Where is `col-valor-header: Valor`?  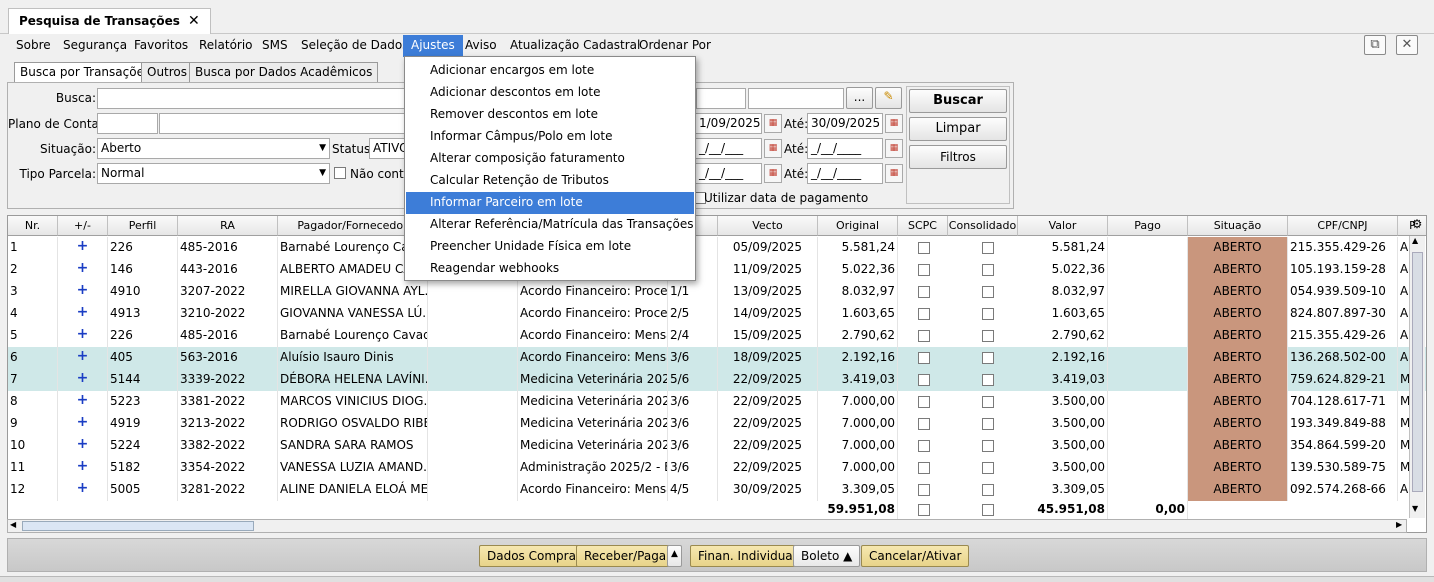
col-valor-header: Valor is located at coordinates (1063, 226).